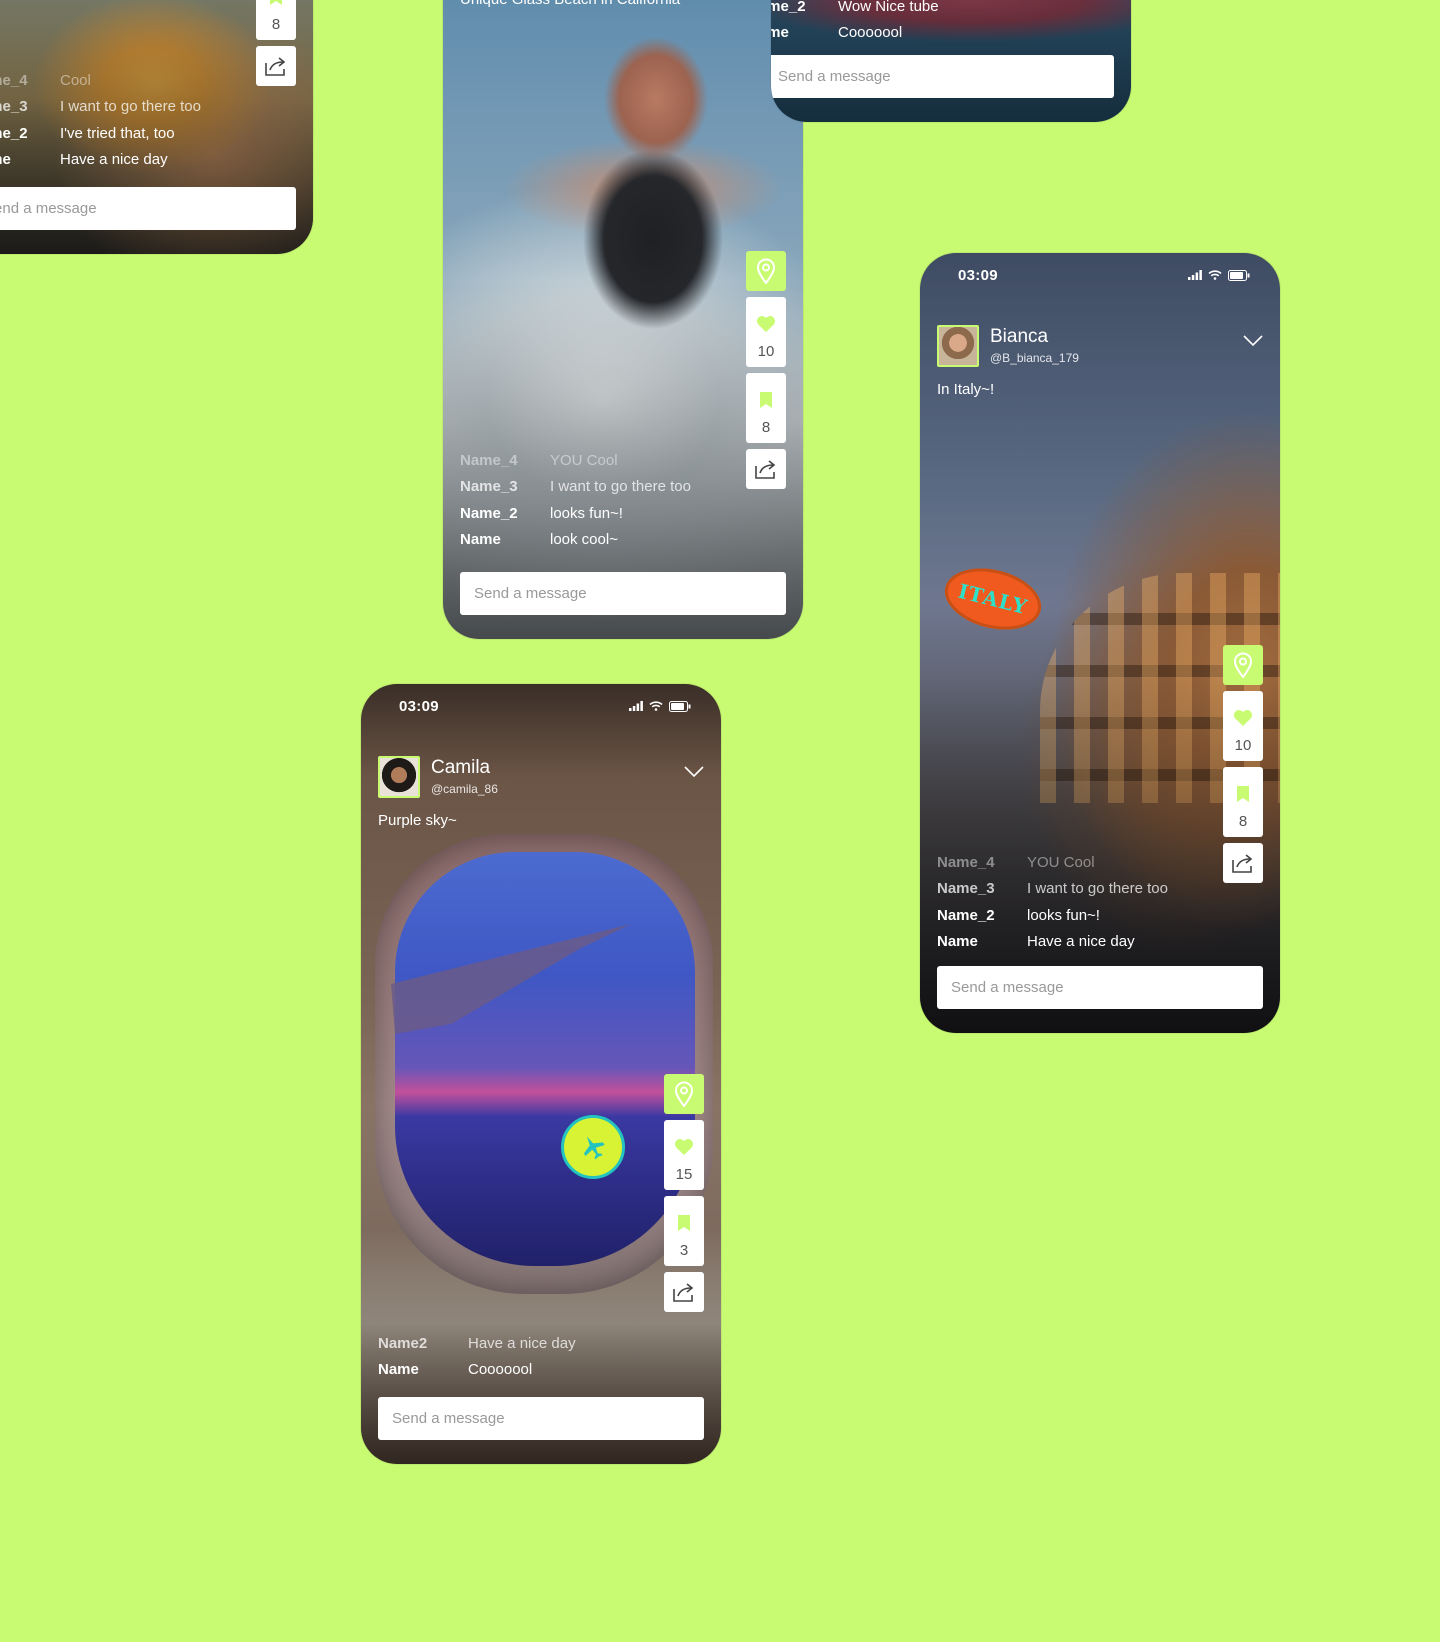 The width and height of the screenshot is (1440, 1642). I want to click on comment-row: Name_2 looks fun~!, so click(1067, 915).